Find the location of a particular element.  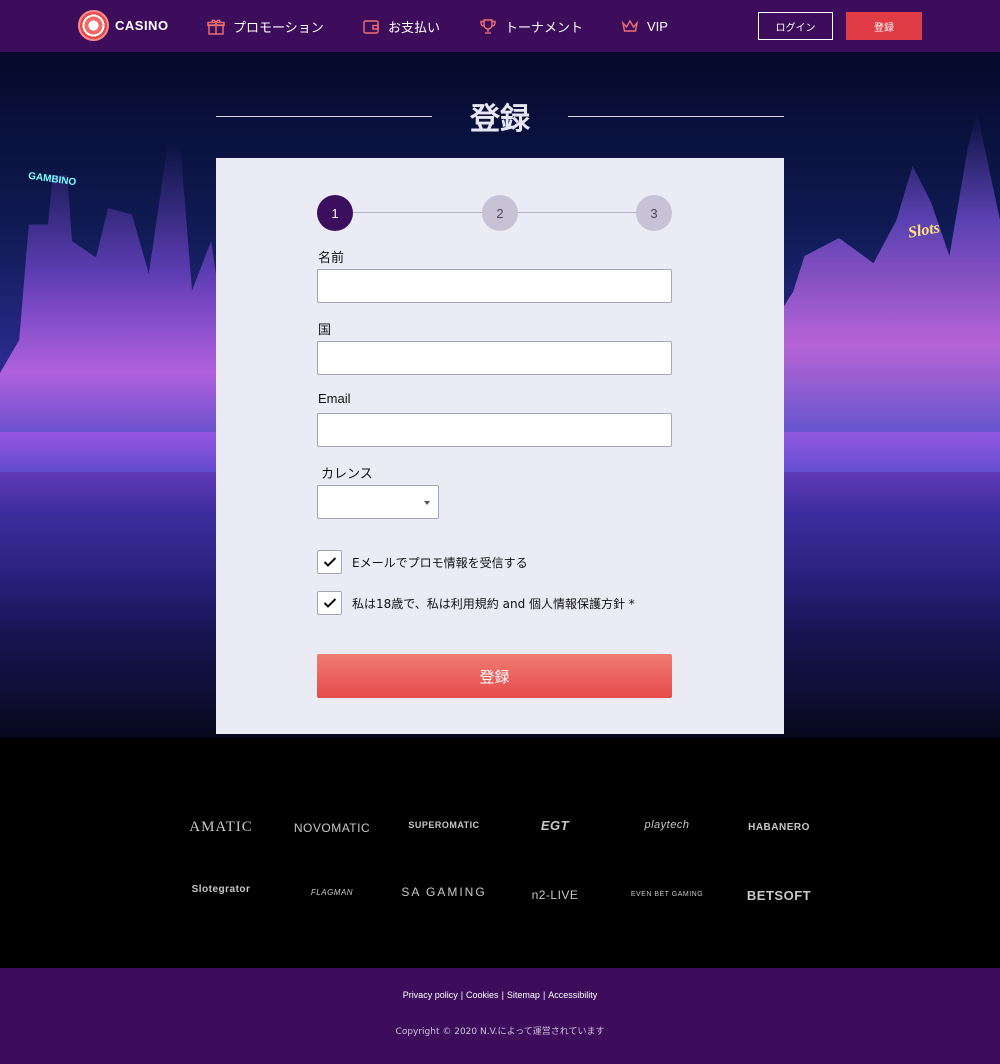

page-title: 登録 is located at coordinates (500, 119).